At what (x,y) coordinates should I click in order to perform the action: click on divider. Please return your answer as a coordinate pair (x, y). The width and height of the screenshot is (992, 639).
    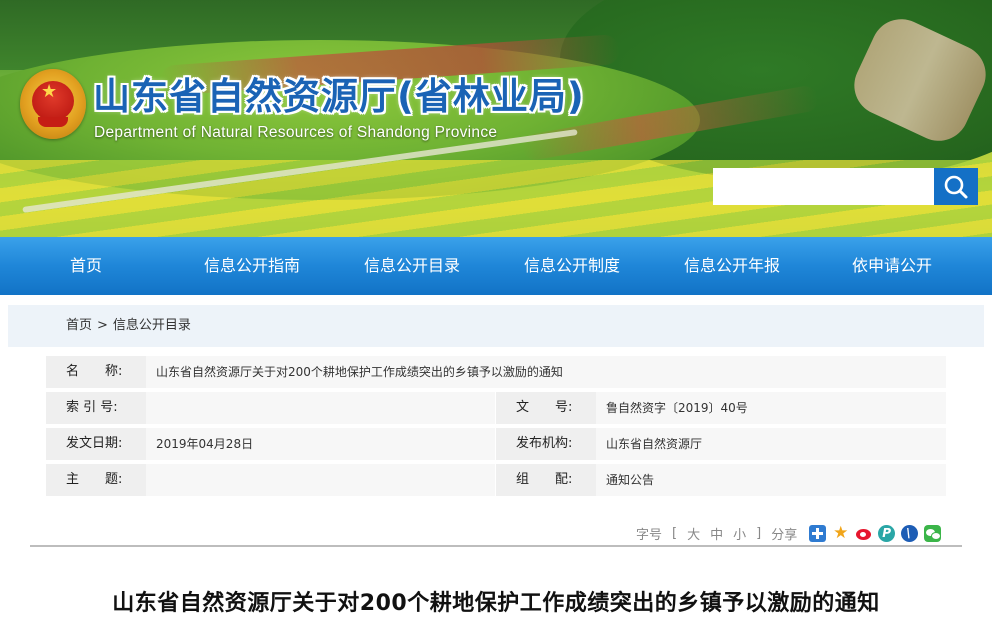
    Looking at the image, I should click on (496, 546).